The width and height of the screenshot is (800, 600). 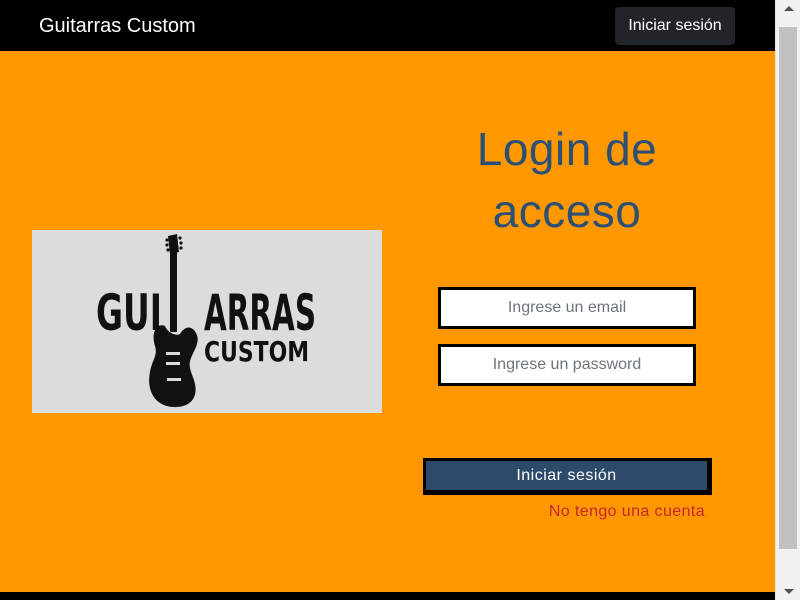 What do you see at coordinates (788, 288) in the screenshot?
I see `scrollbar-thumb` at bounding box center [788, 288].